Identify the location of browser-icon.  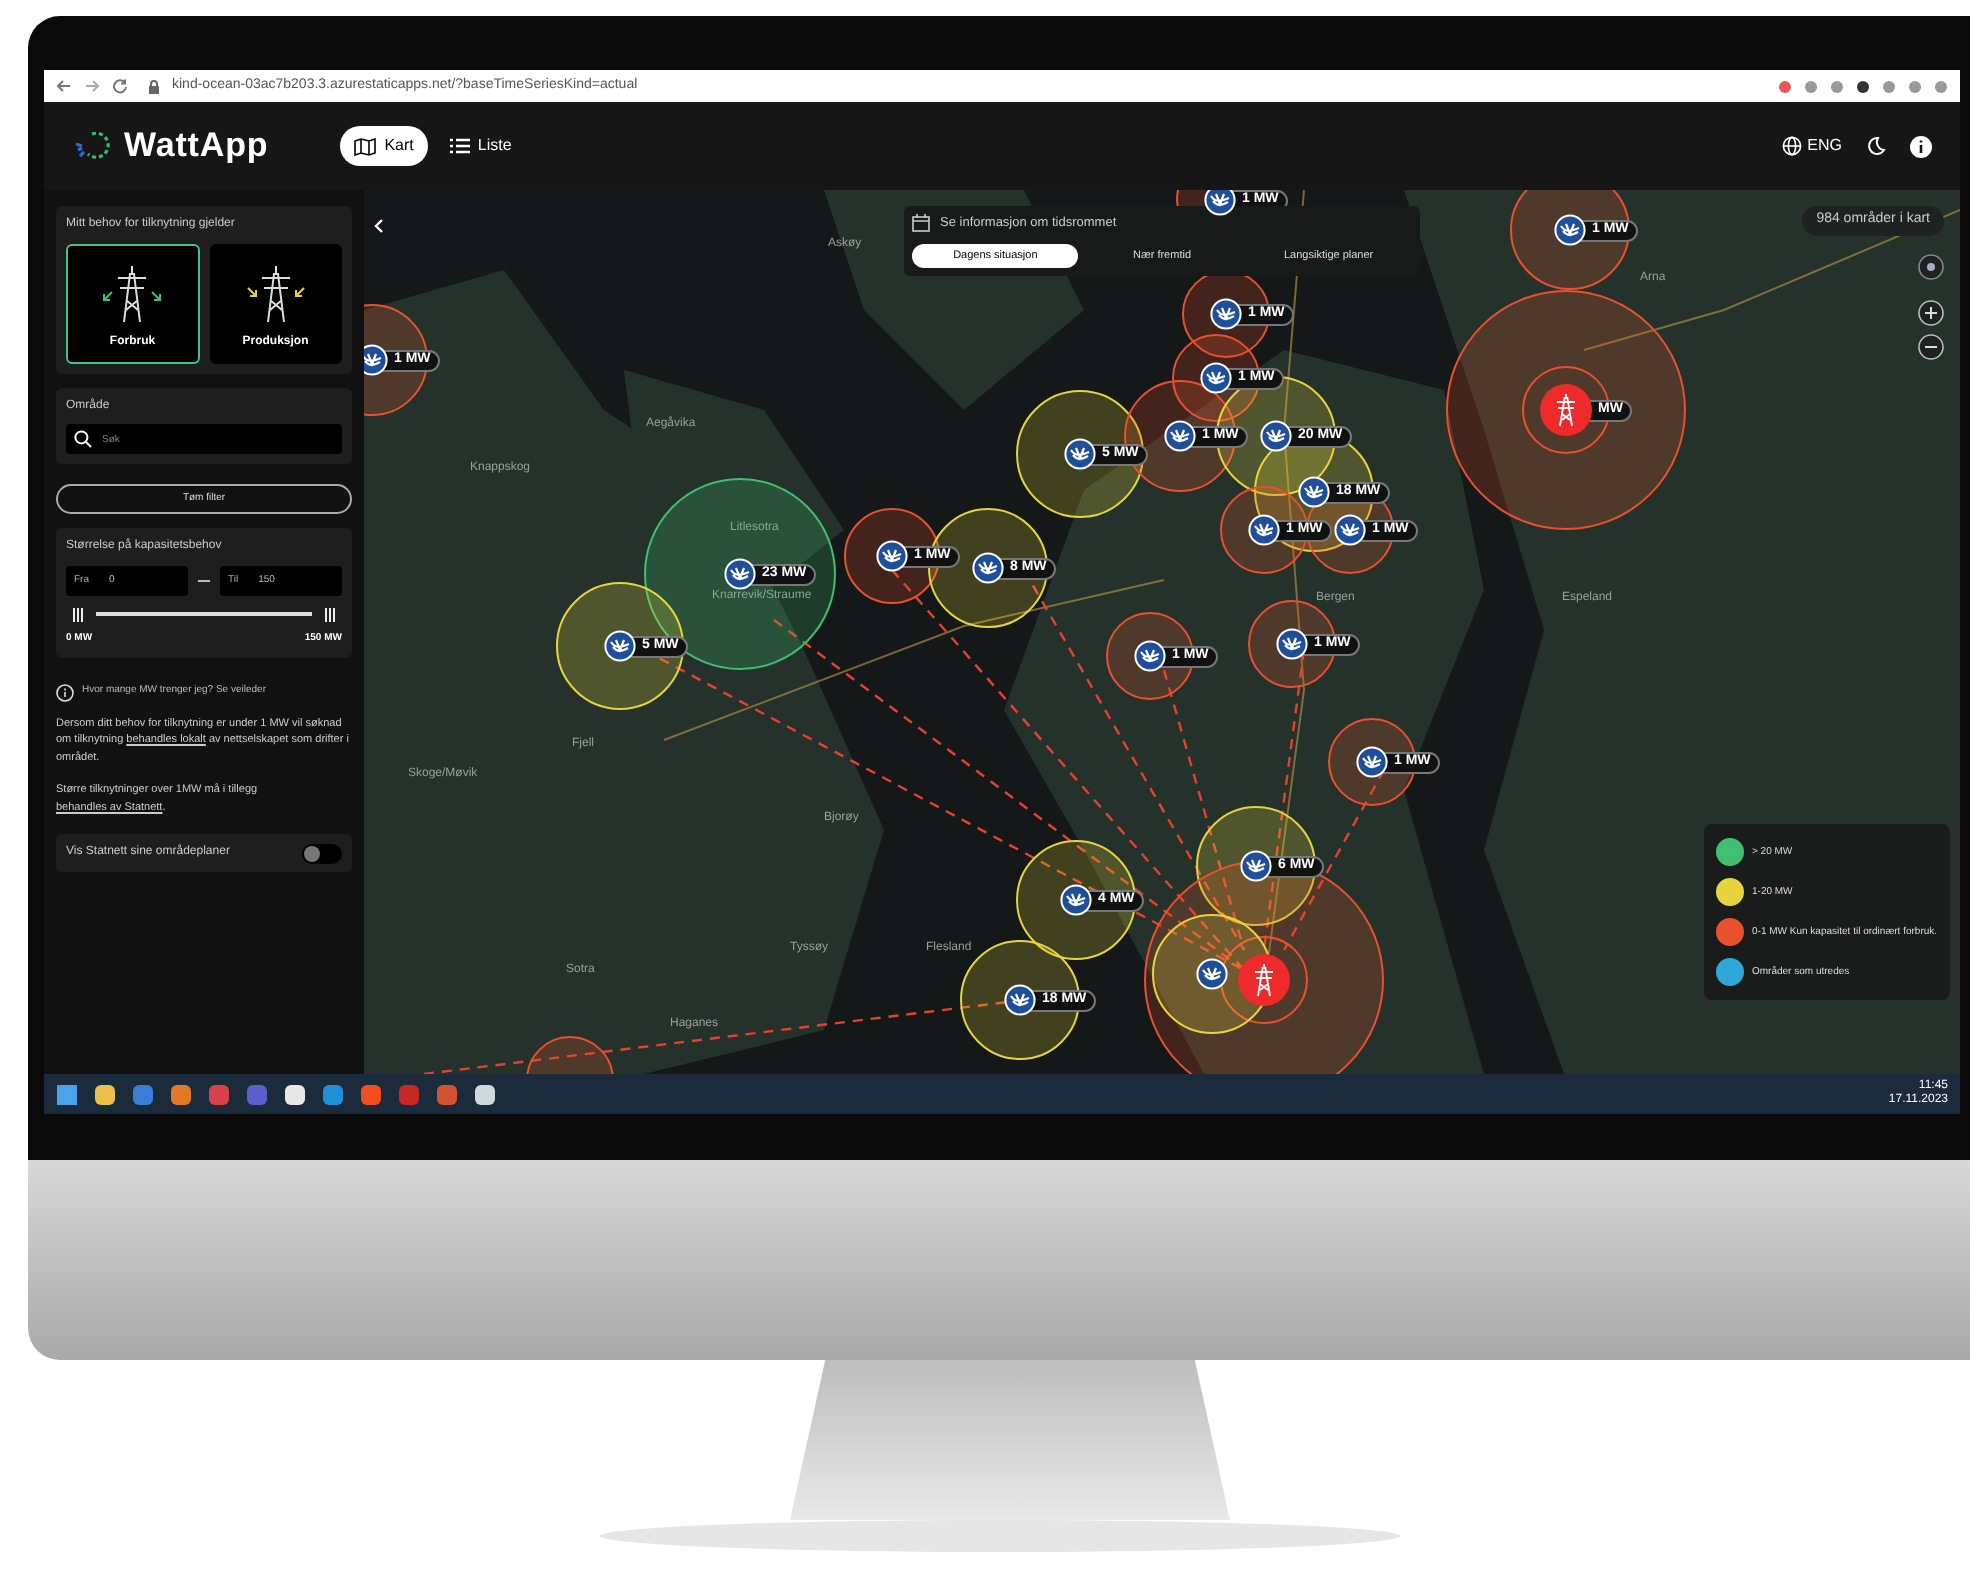
(295, 1094).